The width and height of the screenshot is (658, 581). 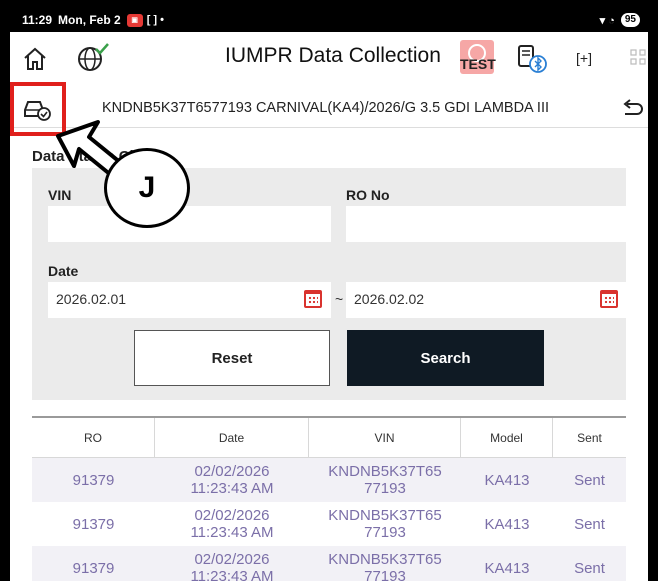 I want to click on ro-label: RO No, so click(x=368, y=195).